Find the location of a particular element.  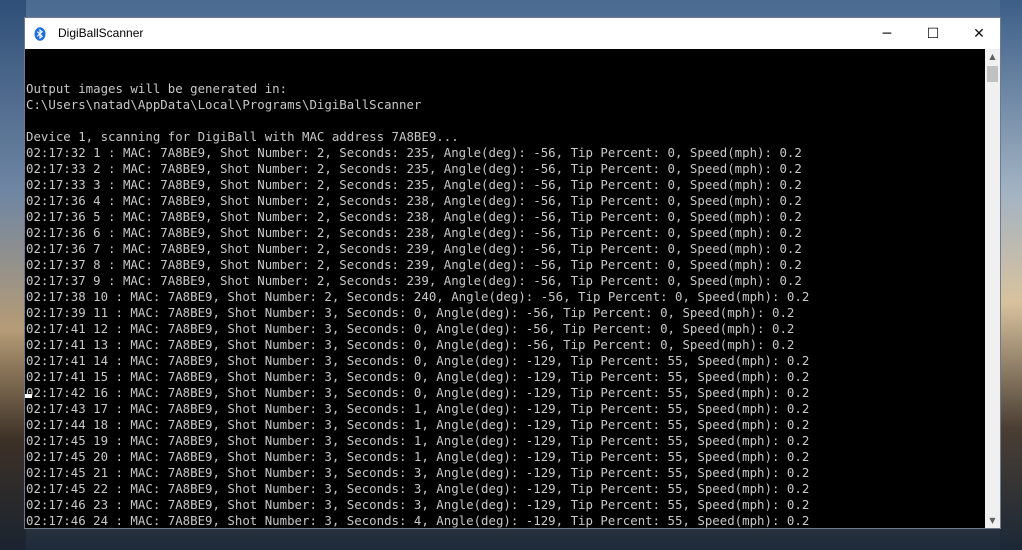

scroll-down-arrow-icon: ▼ is located at coordinates (992, 520).